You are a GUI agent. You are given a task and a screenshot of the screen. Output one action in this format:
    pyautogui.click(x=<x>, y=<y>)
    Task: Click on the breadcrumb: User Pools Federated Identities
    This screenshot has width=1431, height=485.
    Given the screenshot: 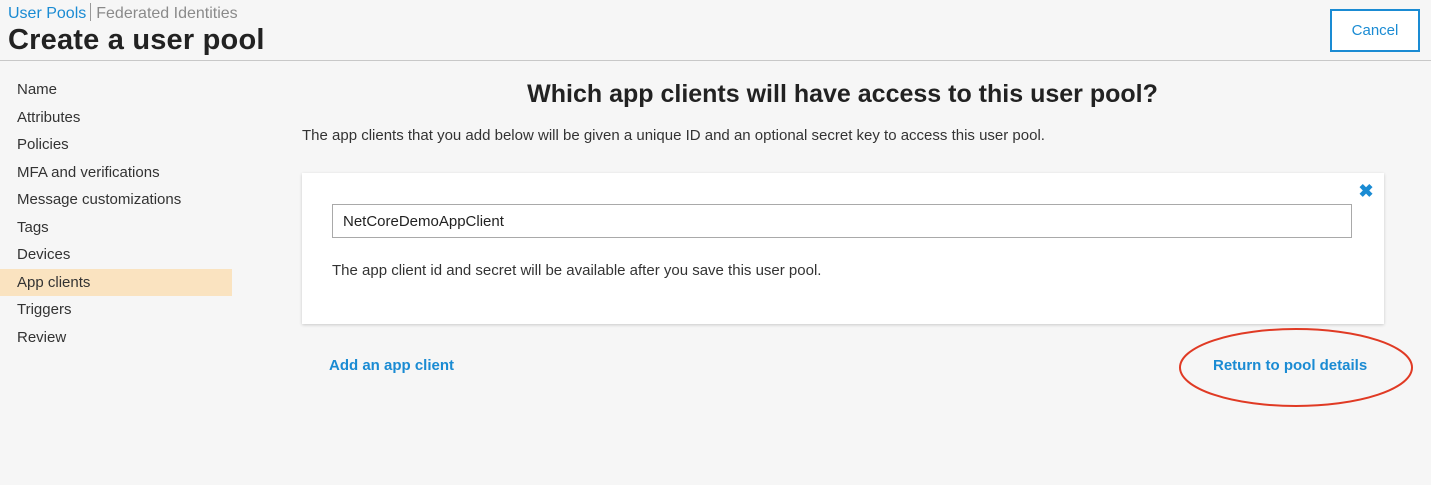 What is the action you would take?
    pyautogui.click(x=123, y=13)
    